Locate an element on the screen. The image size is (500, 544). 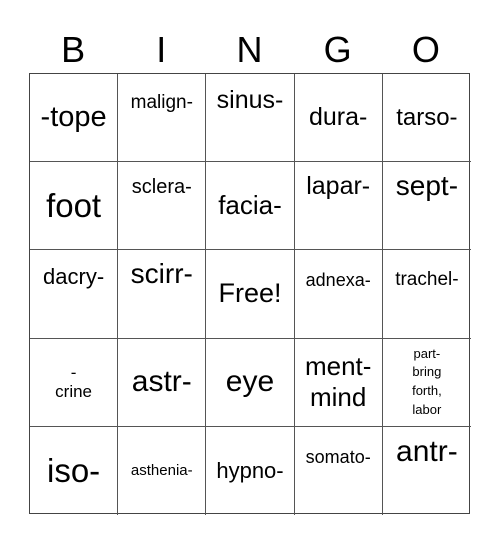
bingo-cell: asthenia- is located at coordinates (162, 470).